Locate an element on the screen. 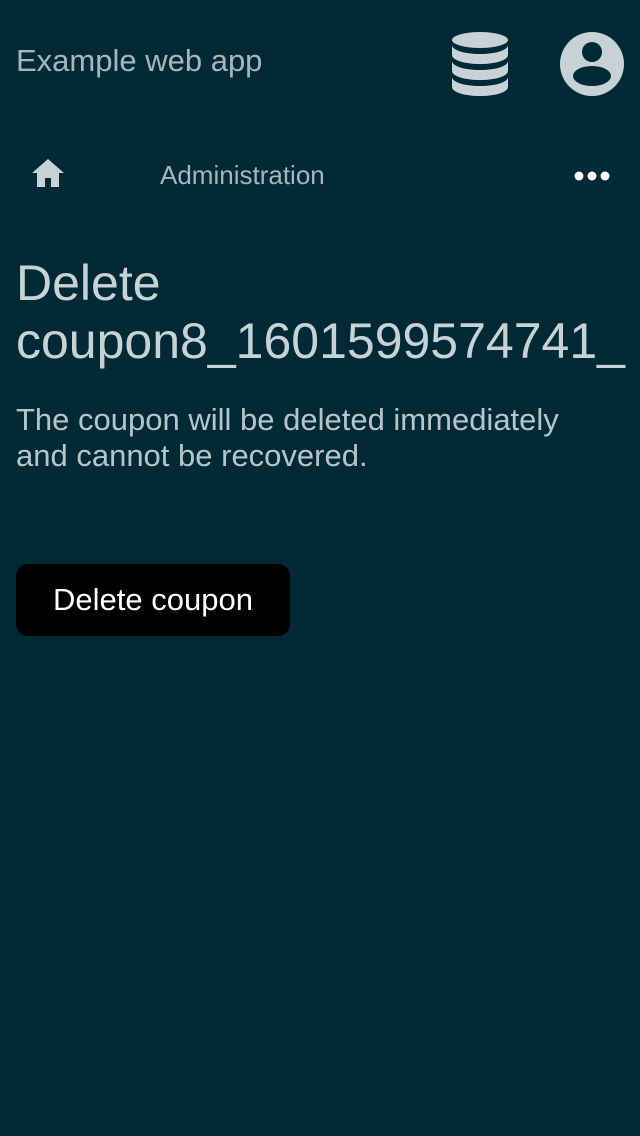 This screenshot has height=1136, width=640. app-header: Example web app is located at coordinates (320, 62).